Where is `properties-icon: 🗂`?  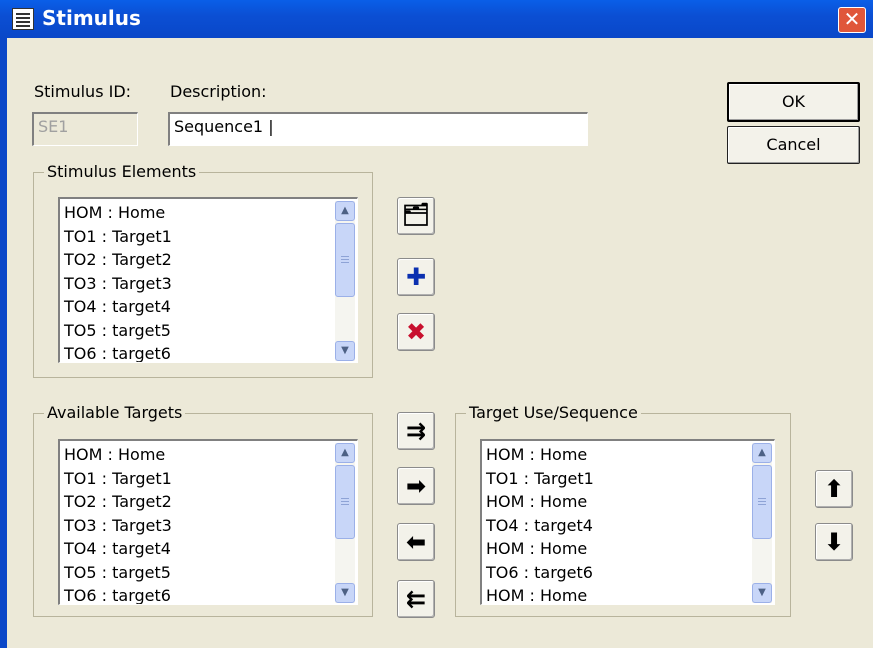
properties-icon: 🗂 is located at coordinates (416, 215).